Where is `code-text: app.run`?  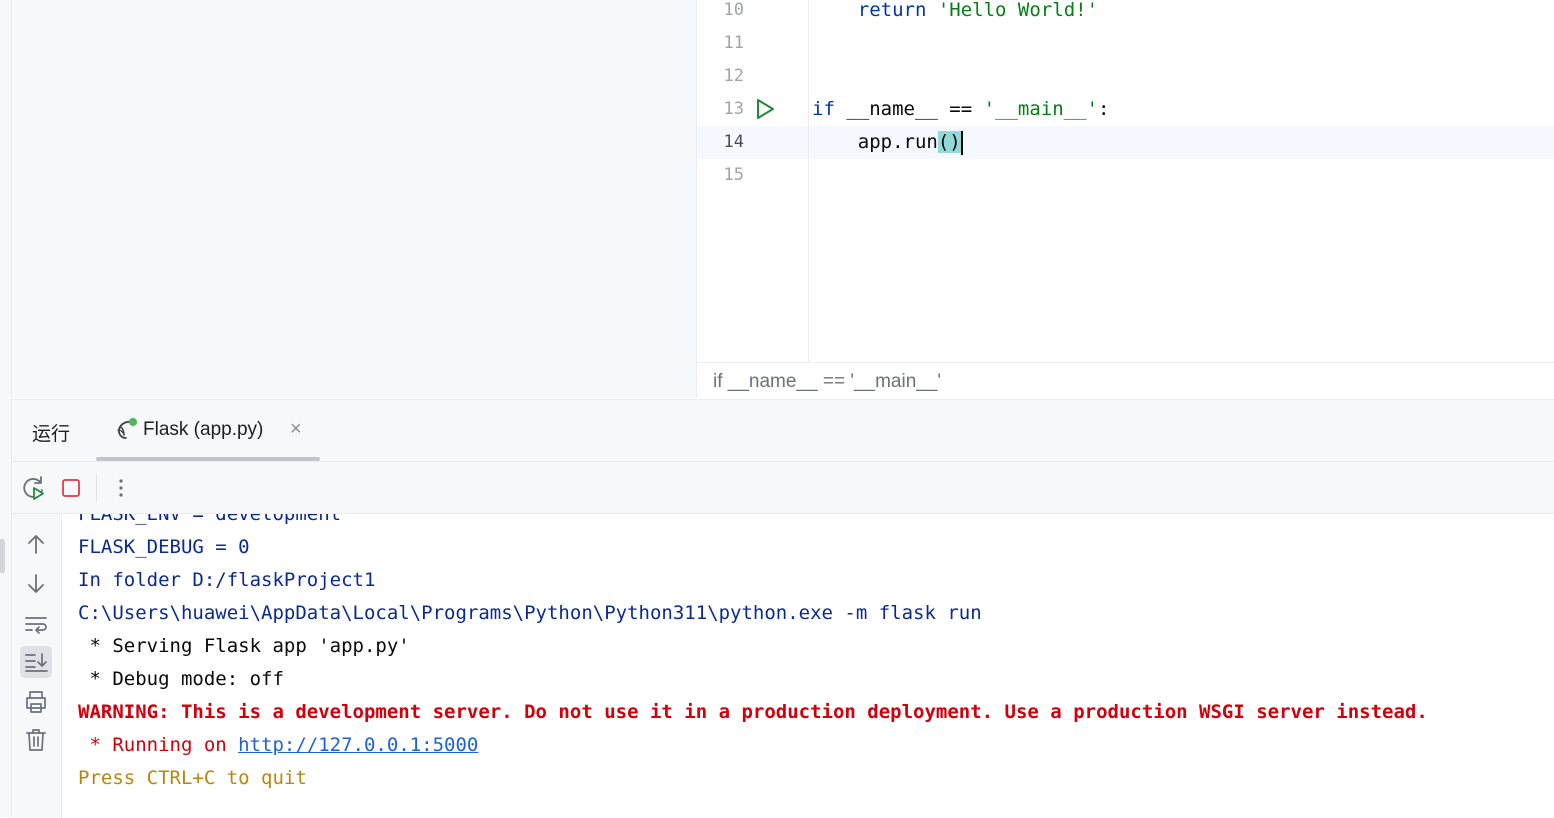
code-text: app.run is located at coordinates (897, 142).